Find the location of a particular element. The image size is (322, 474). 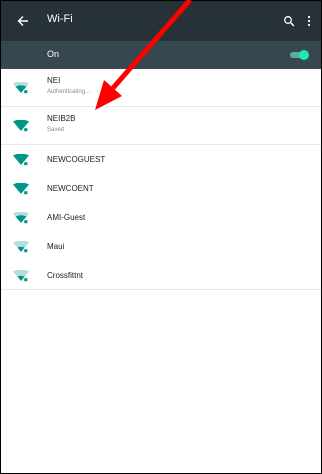

back-arrow-icon is located at coordinates (23, 21).